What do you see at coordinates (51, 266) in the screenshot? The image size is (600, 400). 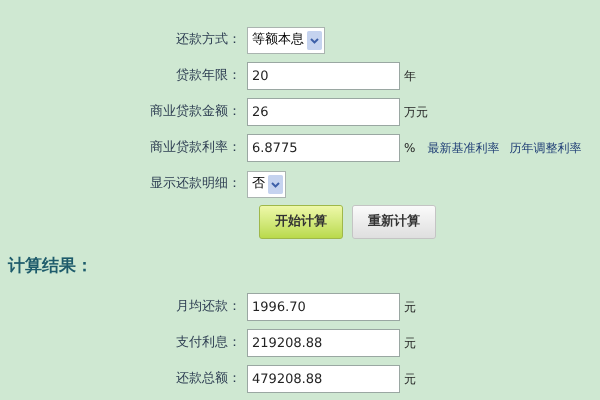 I see `section-heading: 计算结果：` at bounding box center [51, 266].